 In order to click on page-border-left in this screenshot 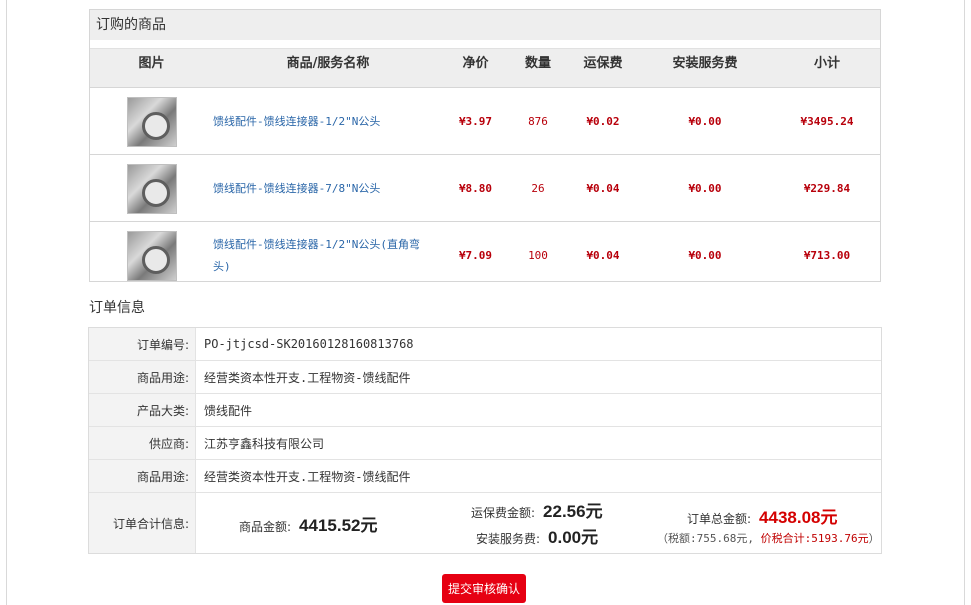, I will do `click(6, 302)`.